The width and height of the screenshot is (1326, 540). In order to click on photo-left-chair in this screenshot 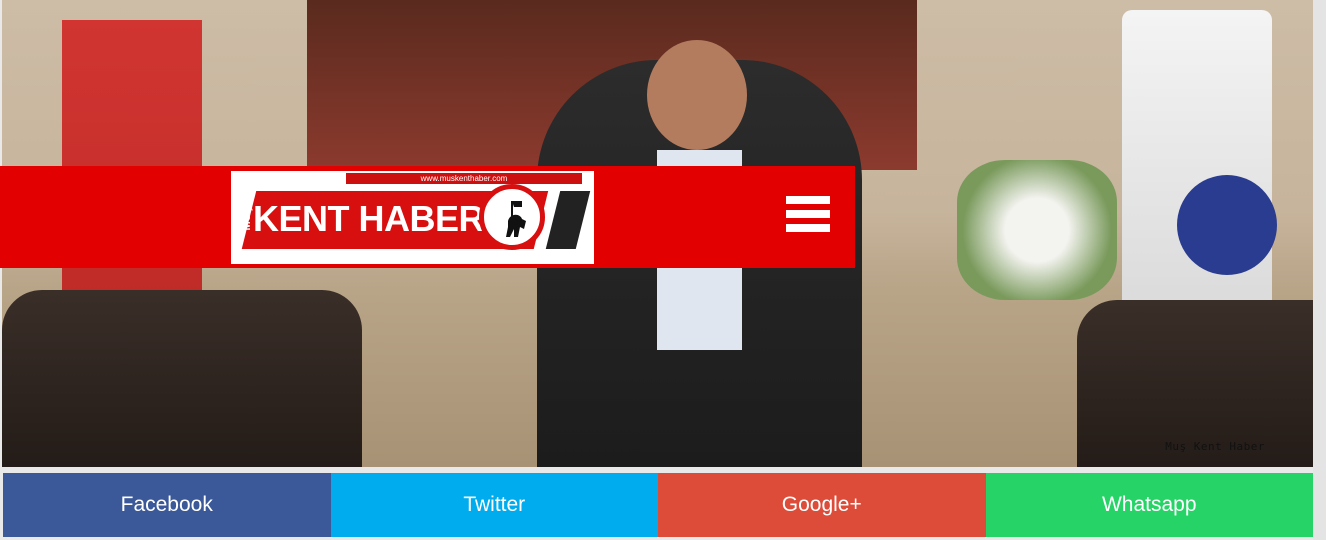, I will do `click(182, 378)`.